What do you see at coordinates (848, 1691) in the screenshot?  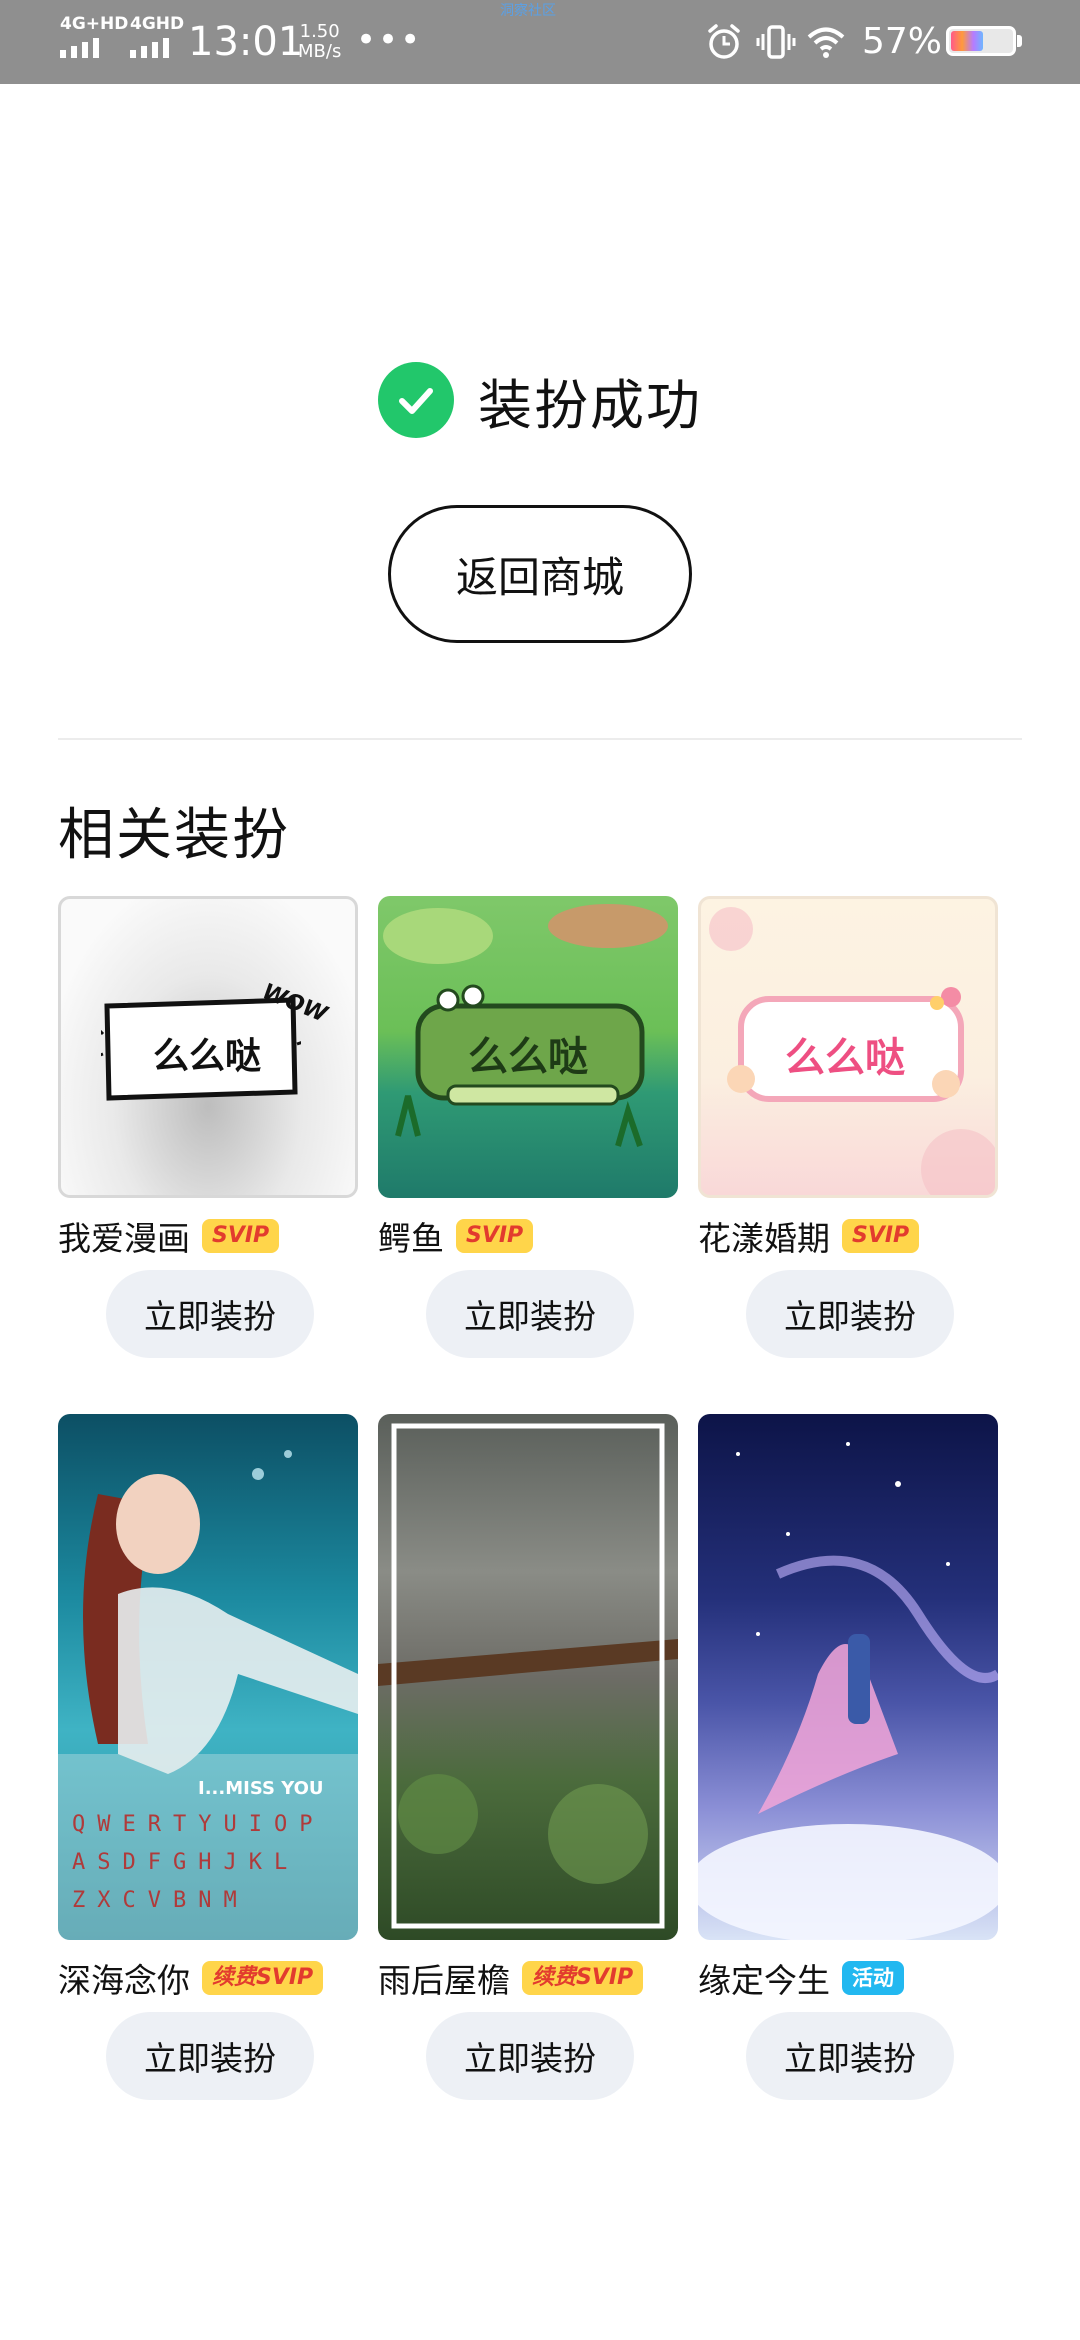 I see `couple-starry-sky-icon` at bounding box center [848, 1691].